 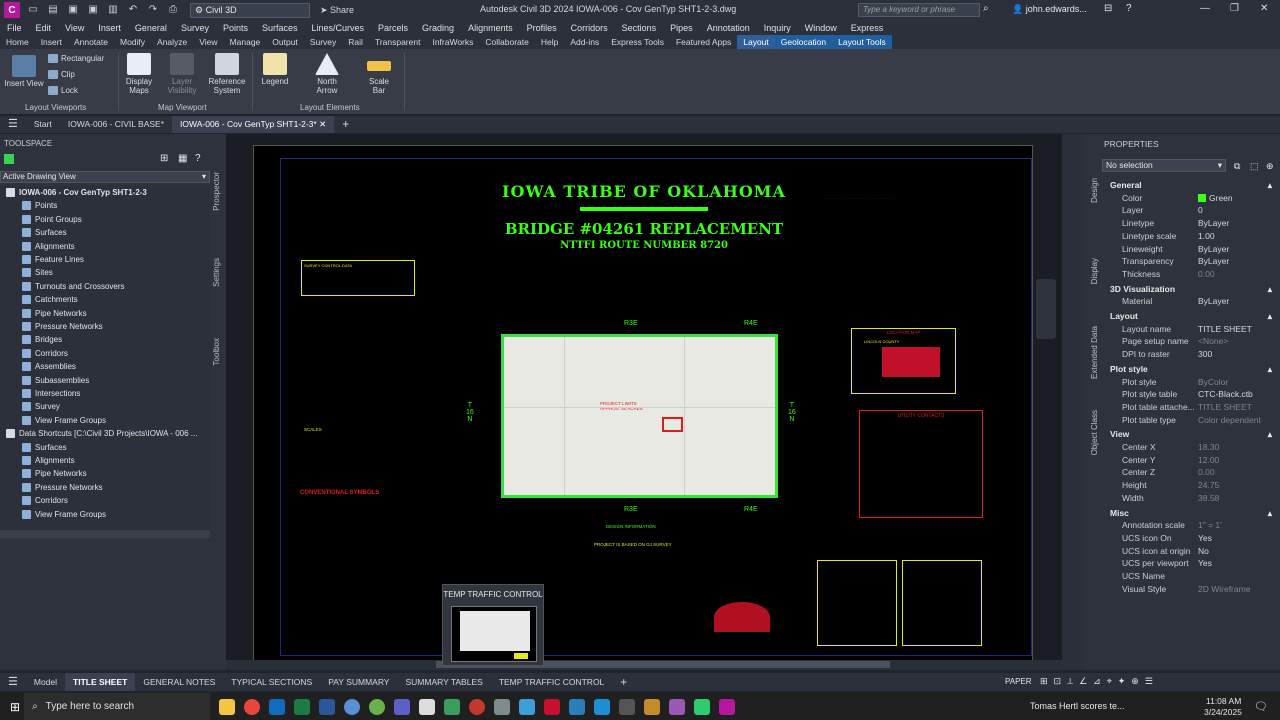 I want to click on ribbon-tab-output: Output, so click(x=285, y=42).